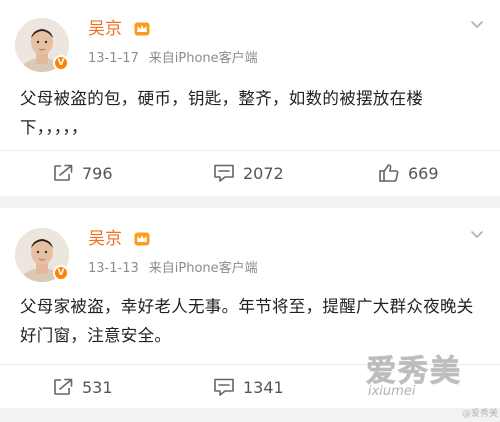  What do you see at coordinates (247, 321) in the screenshot?
I see `post-content: 父母家被盗，幸好老人无事。年节将至，提醒广大群众夜晚关好门窗，注意安全。` at bounding box center [247, 321].